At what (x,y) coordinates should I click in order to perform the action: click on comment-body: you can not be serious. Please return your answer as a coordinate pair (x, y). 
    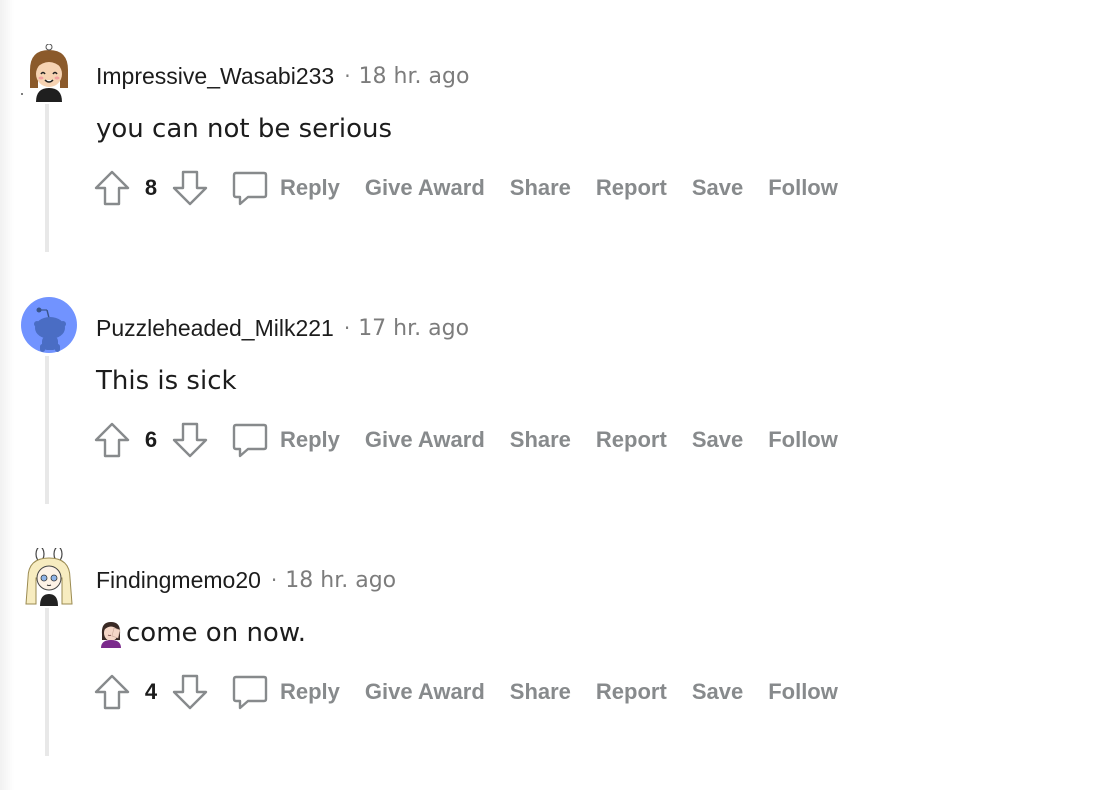
    Looking at the image, I should click on (244, 129).